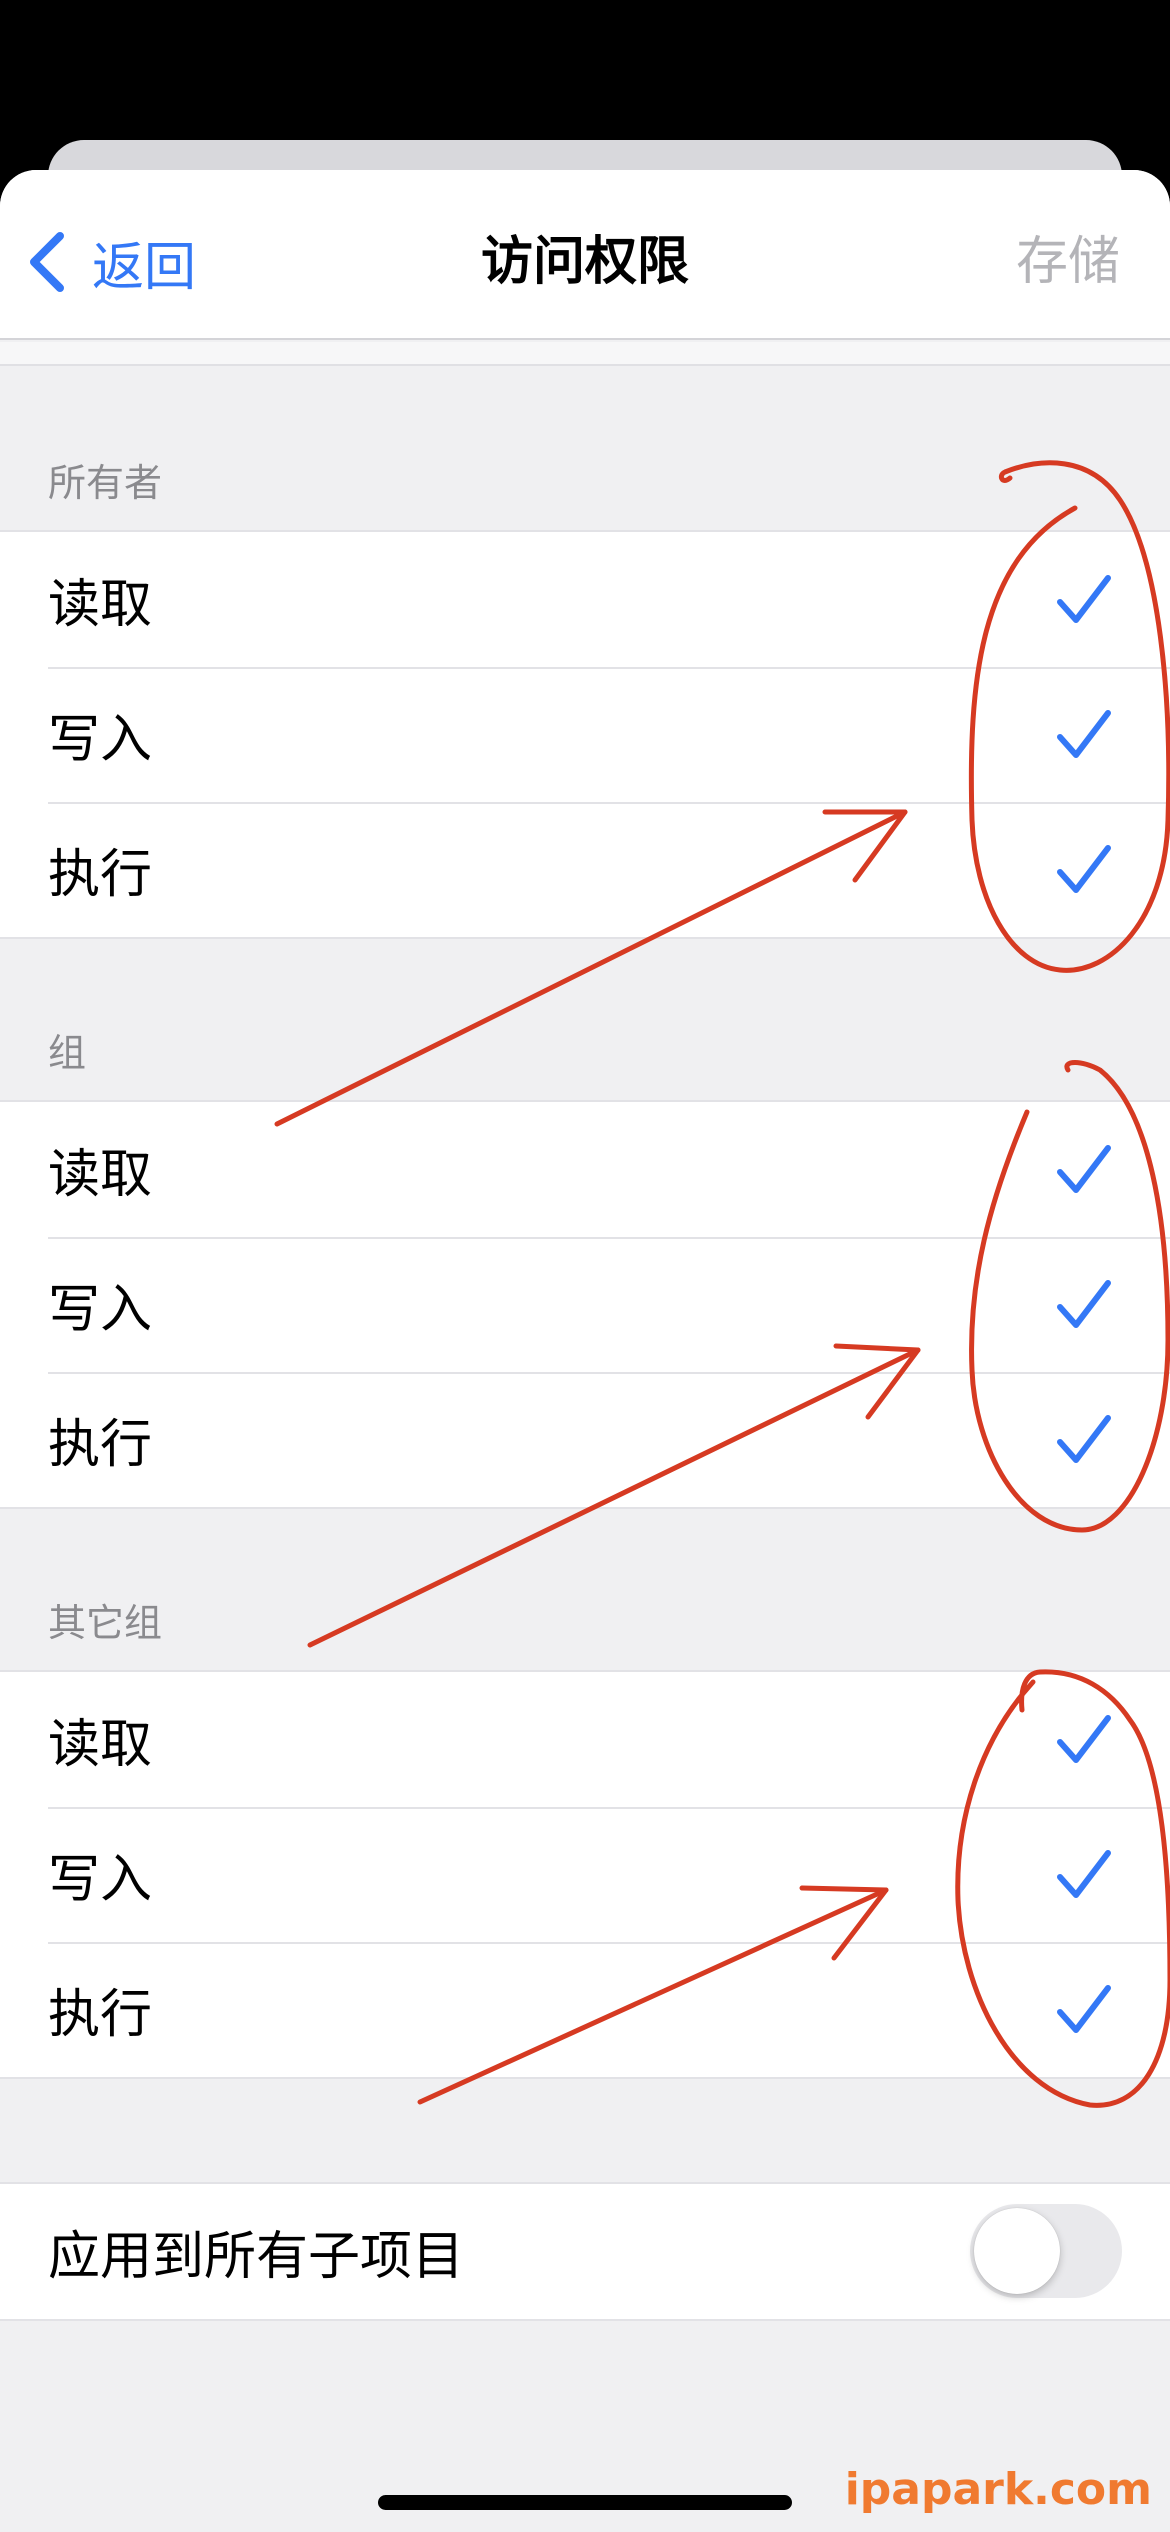 This screenshot has width=1170, height=2532. I want to click on apply-all-toggle, so click(1046, 2251).